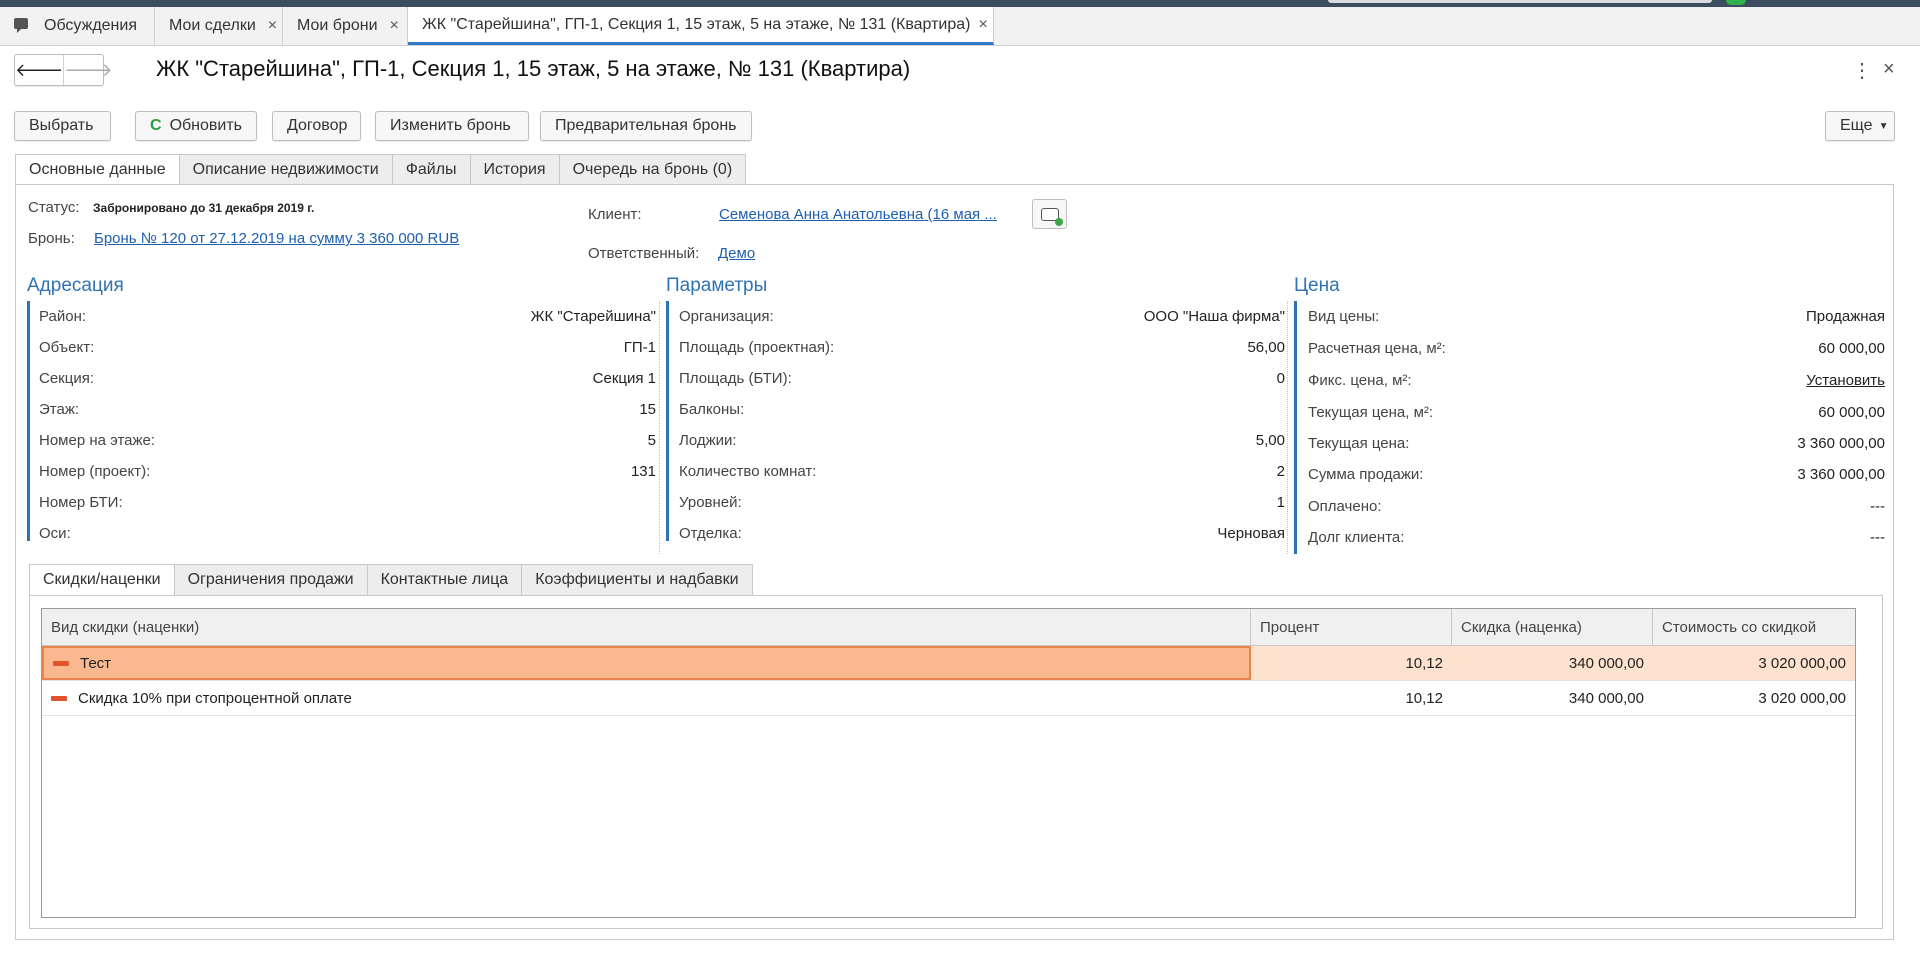 This screenshot has height=955, width=1920. Describe the element at coordinates (736, 253) in the screenshot. I see `responsible-link: Демо` at that location.